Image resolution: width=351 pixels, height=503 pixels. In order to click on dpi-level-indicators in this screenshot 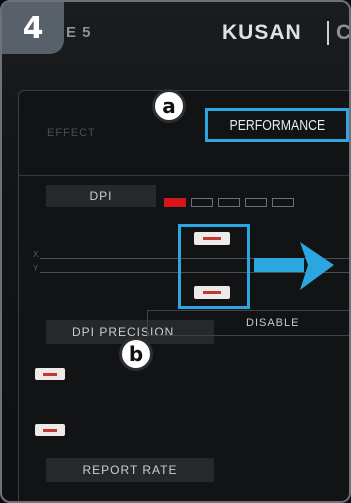, I will do `click(229, 202)`.